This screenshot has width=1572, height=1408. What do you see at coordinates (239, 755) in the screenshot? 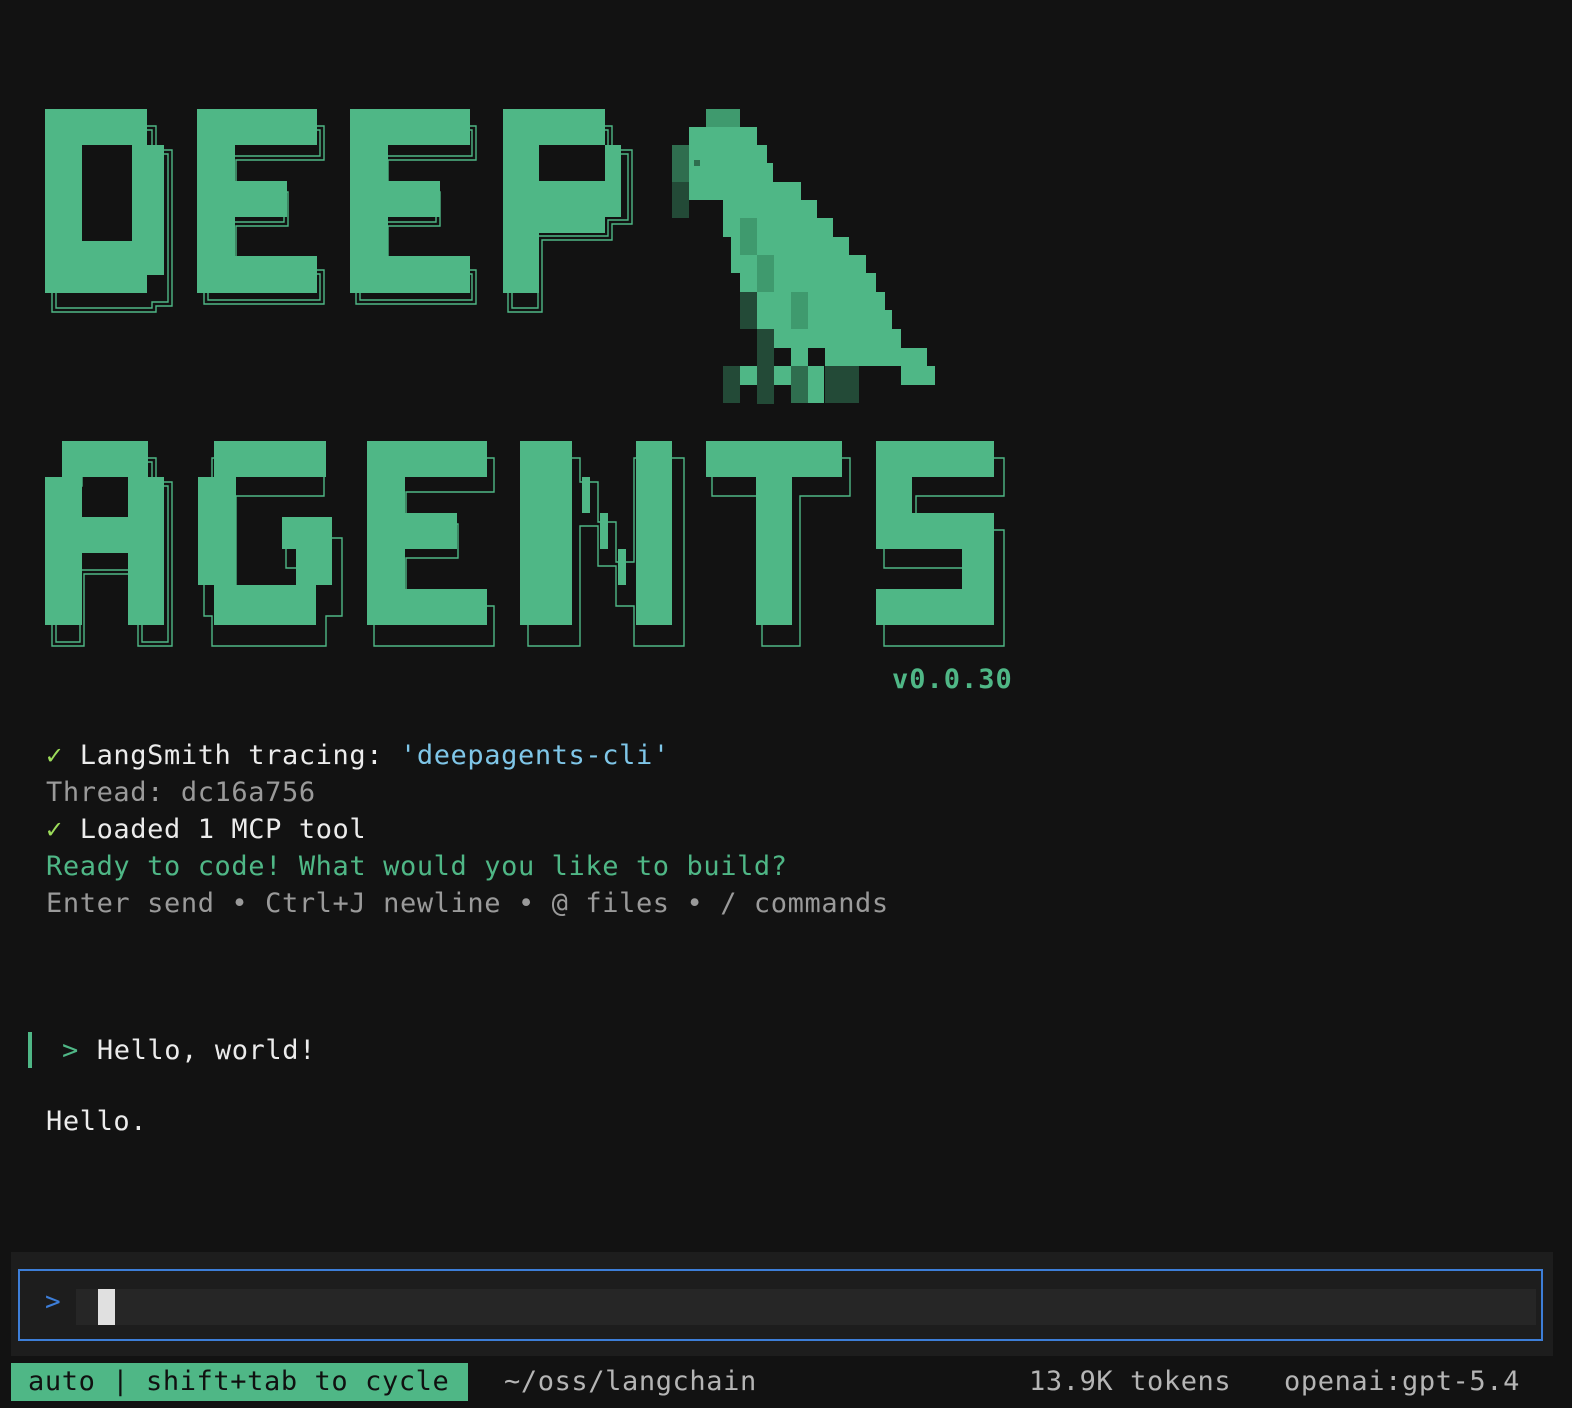
I see `tracing-label: LangSmith tracing:` at bounding box center [239, 755].